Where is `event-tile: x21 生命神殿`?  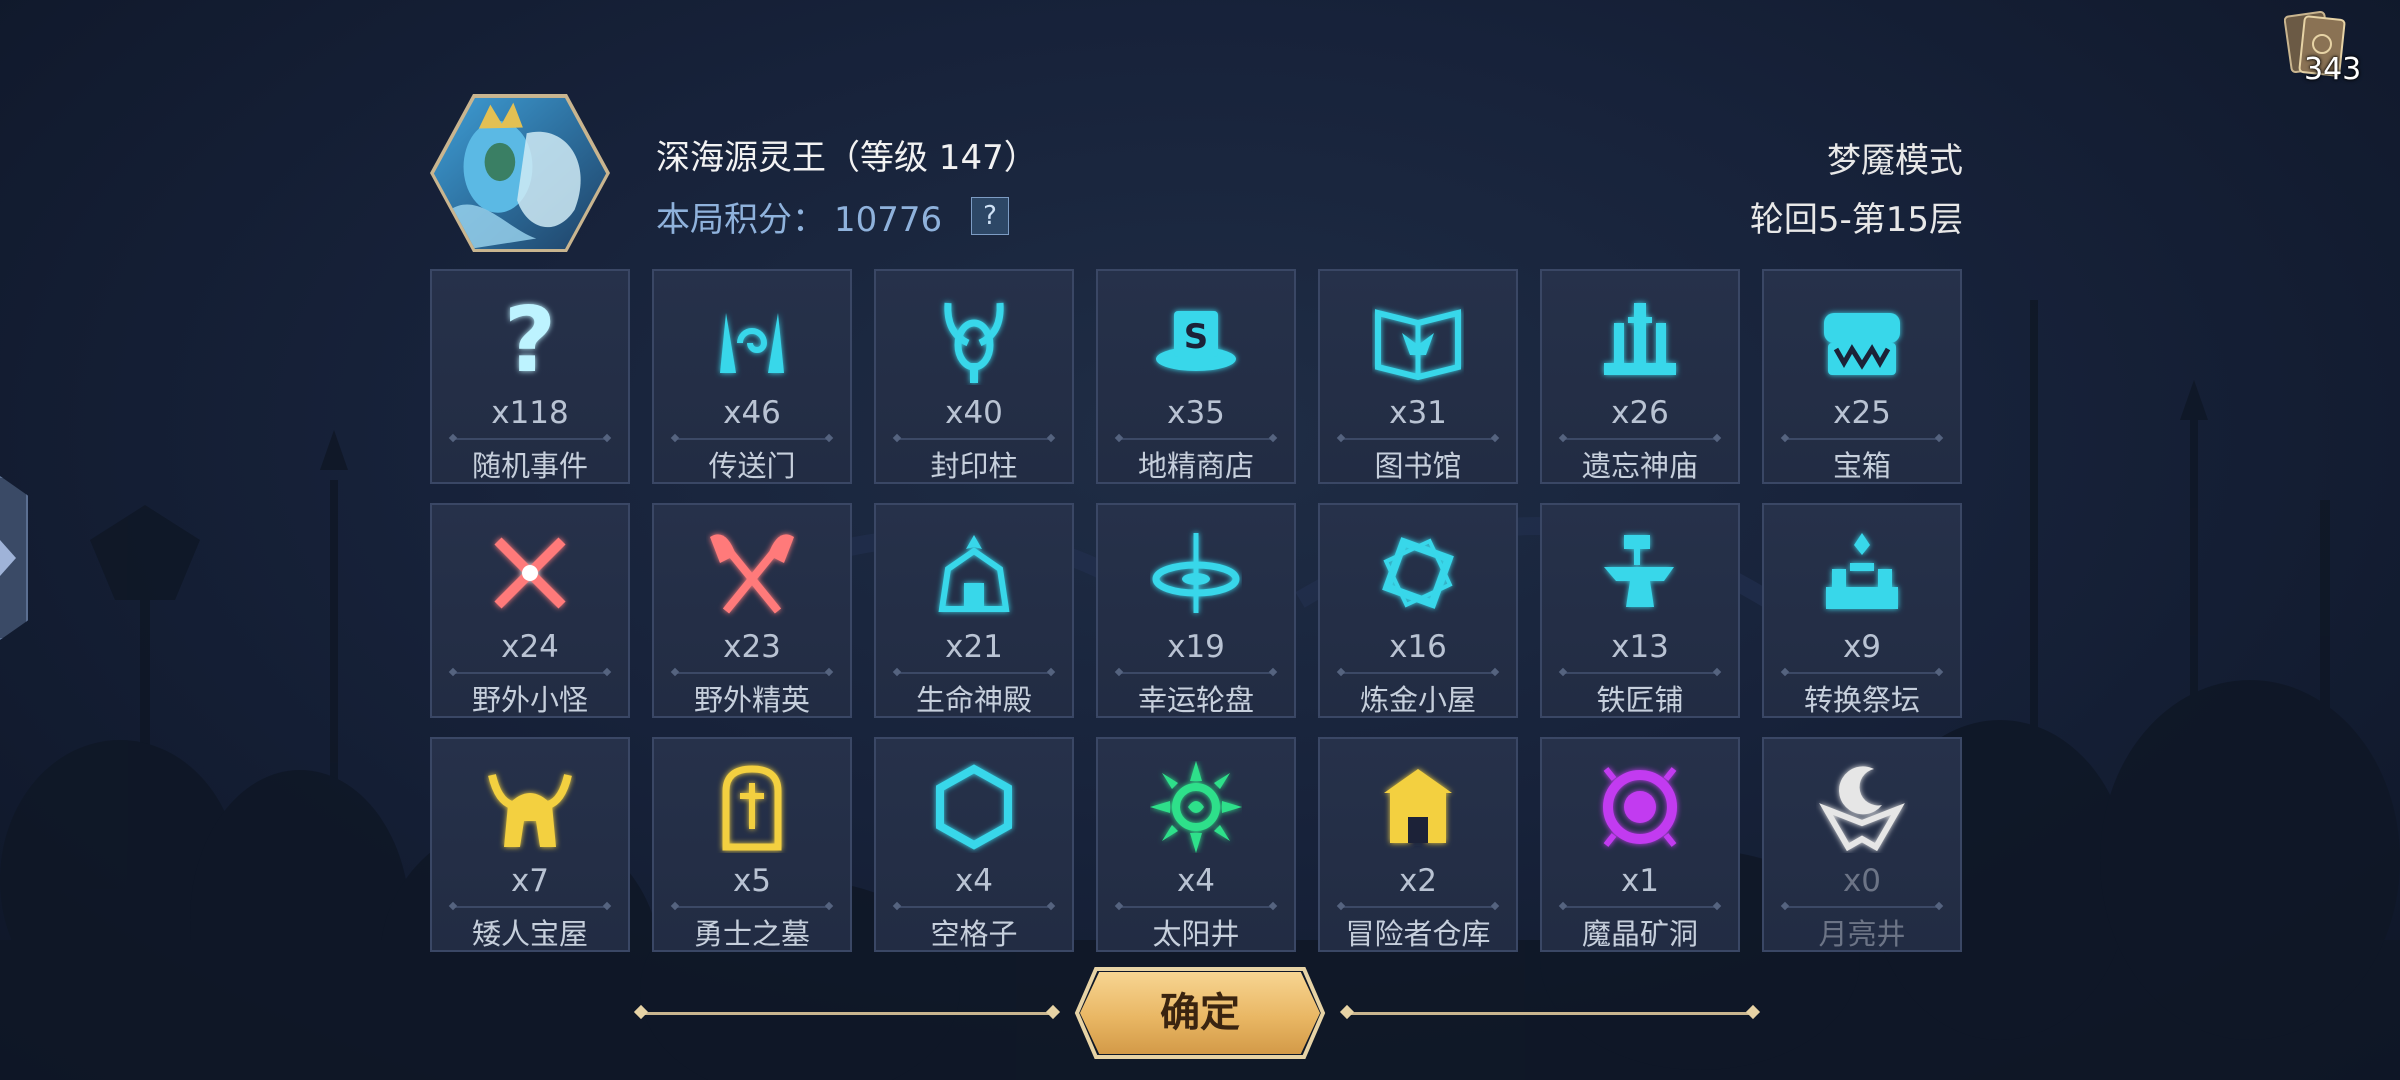
event-tile: x21 生命神殿 is located at coordinates (974, 610).